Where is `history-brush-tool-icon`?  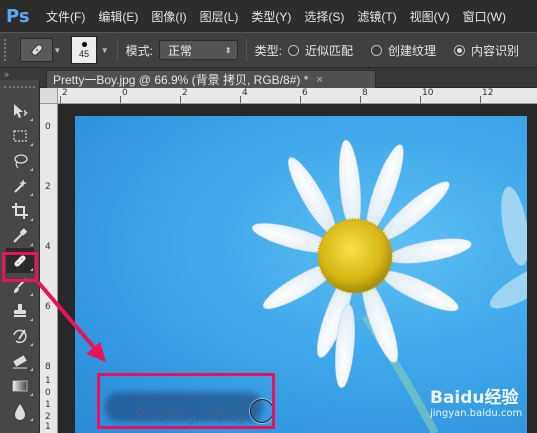
history-brush-tool-icon is located at coordinates (20, 335).